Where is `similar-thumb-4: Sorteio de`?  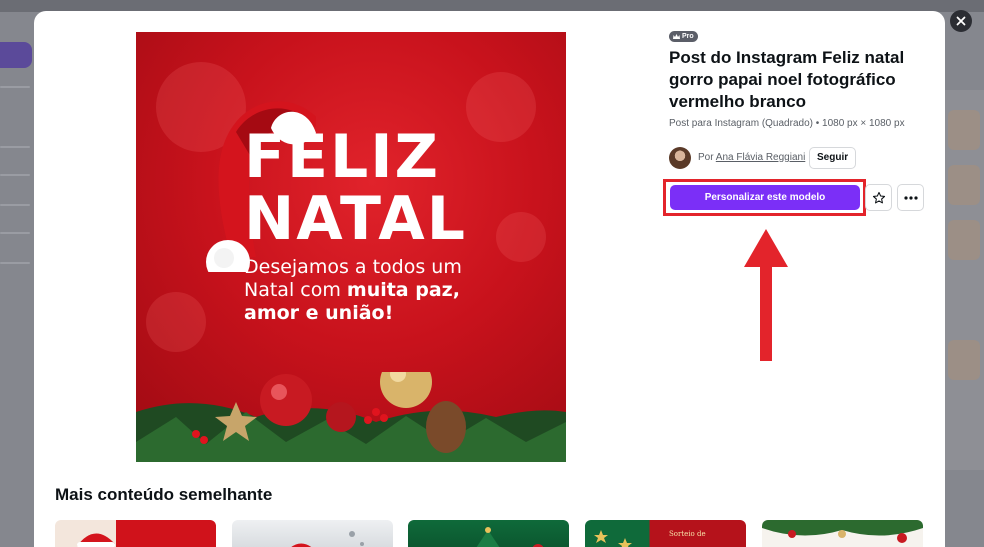
similar-thumb-4: Sorteio de is located at coordinates (665, 533).